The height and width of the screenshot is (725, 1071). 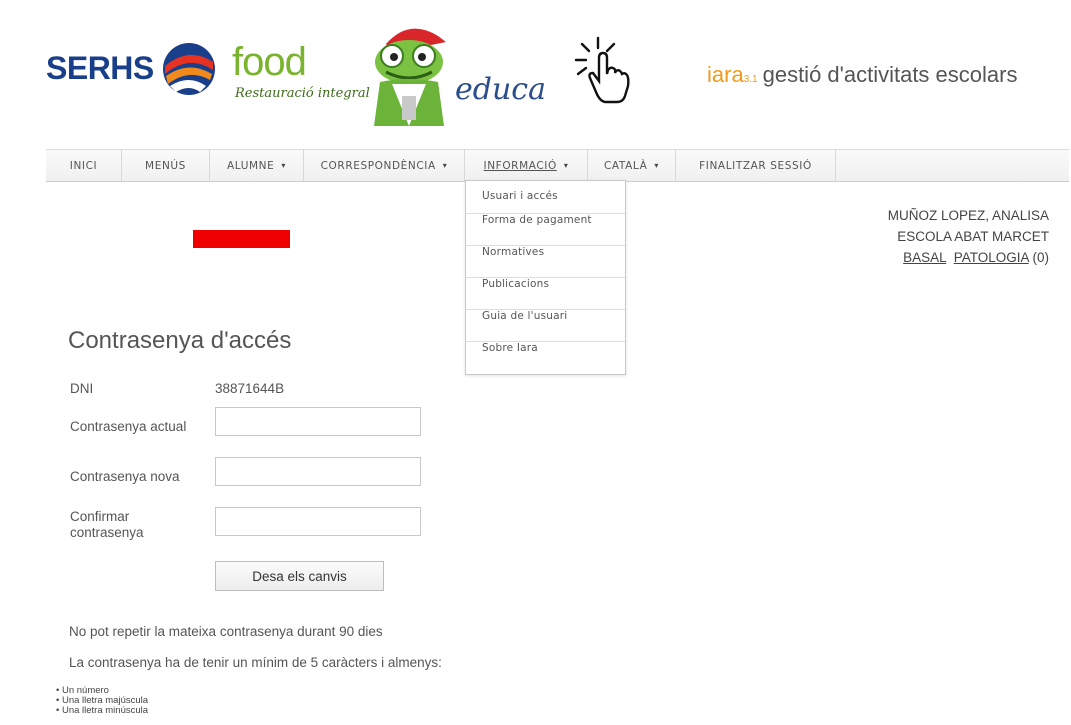 I want to click on confirm-label-line2: contrasenya, so click(x=107, y=532).